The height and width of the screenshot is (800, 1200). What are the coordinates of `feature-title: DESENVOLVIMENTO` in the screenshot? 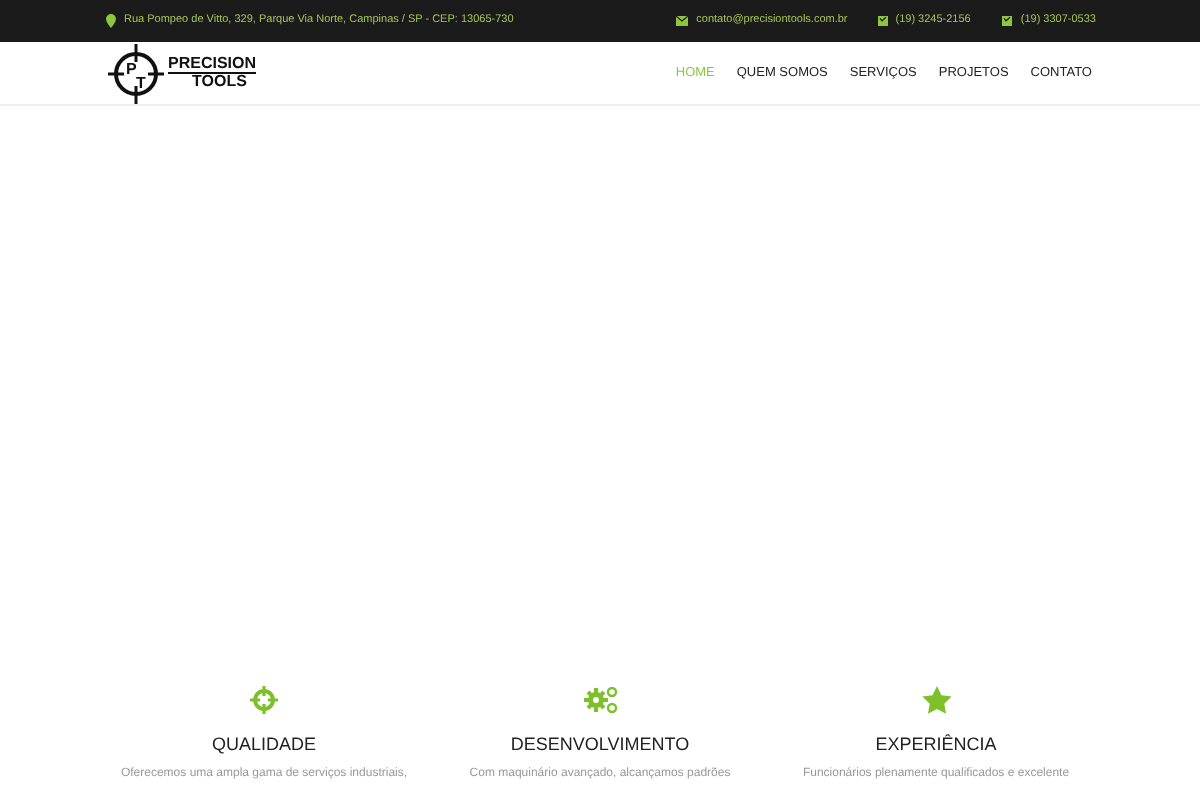 It's located at (600, 745).